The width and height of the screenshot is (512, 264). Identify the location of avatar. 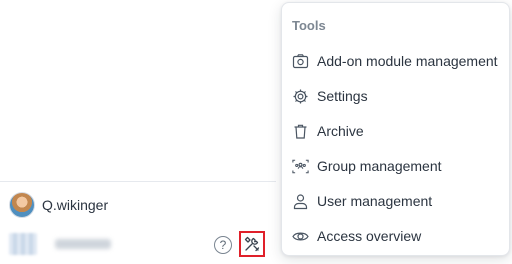
(22, 205).